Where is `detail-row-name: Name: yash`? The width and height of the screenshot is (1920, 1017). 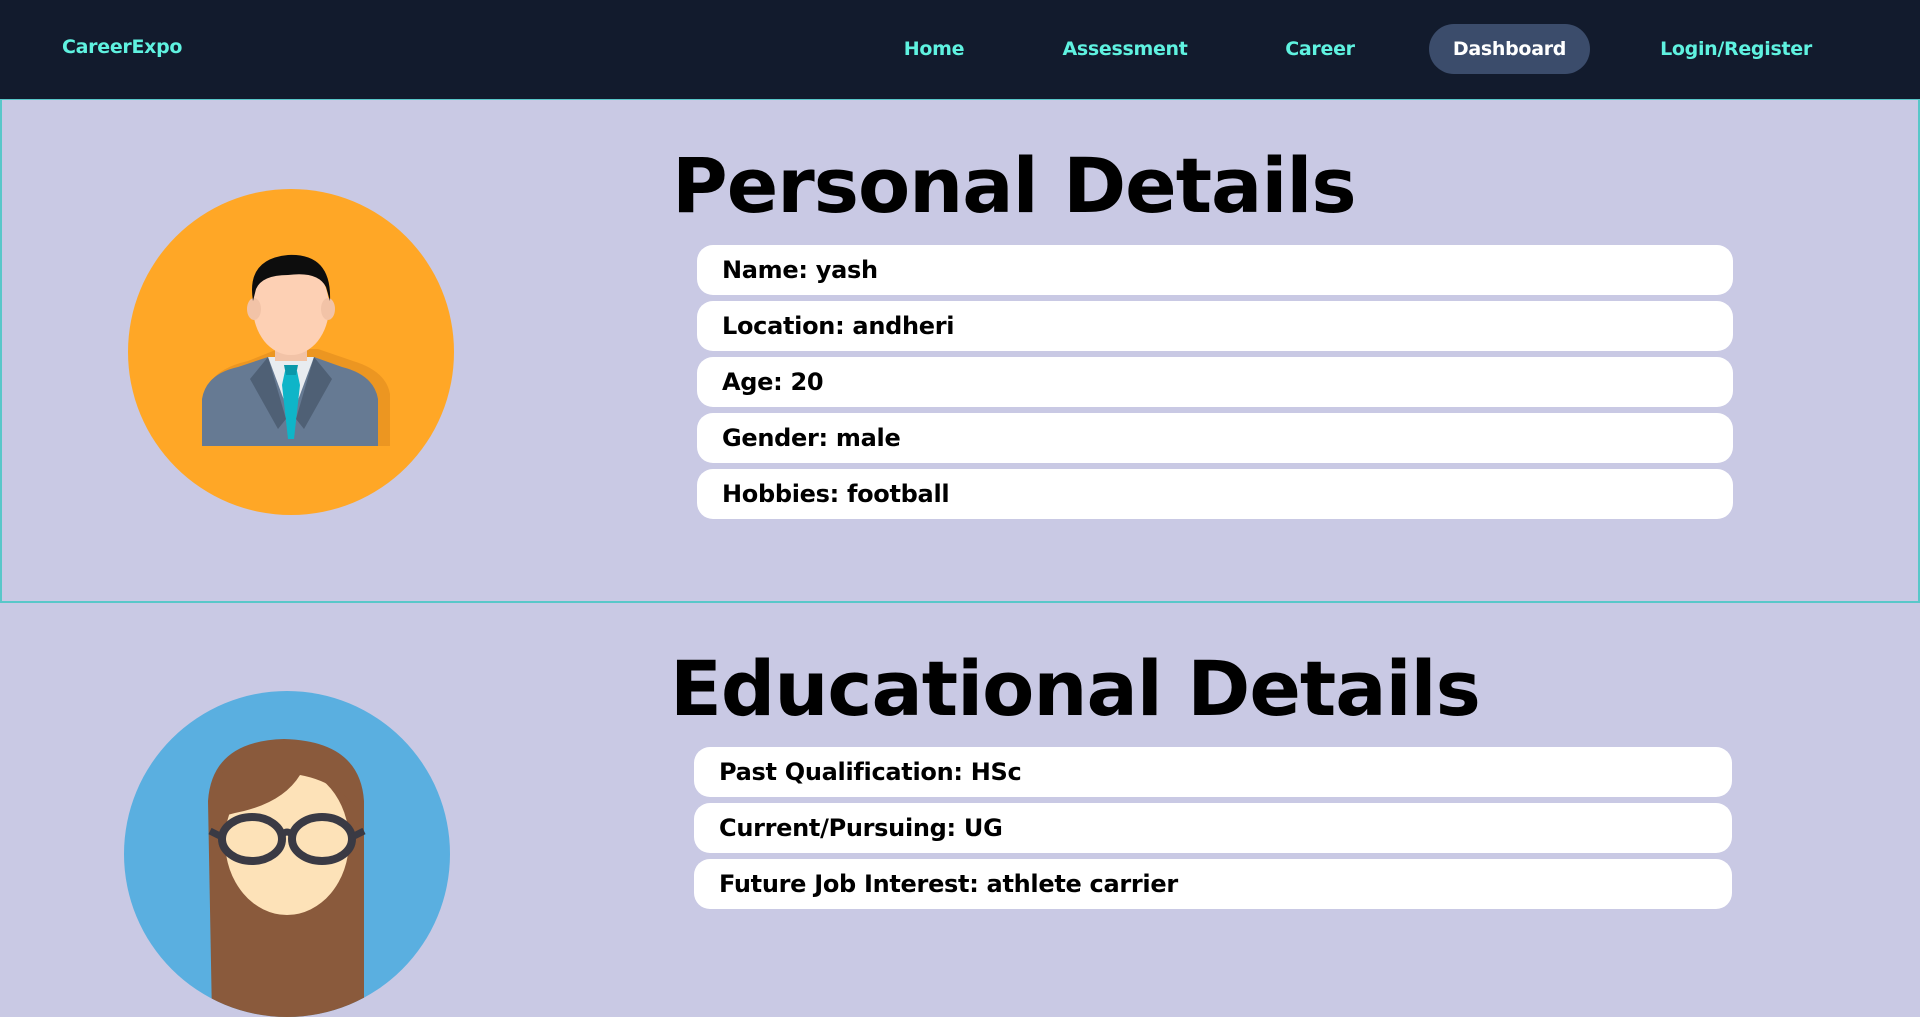
detail-row-name: Name: yash is located at coordinates (1215, 270).